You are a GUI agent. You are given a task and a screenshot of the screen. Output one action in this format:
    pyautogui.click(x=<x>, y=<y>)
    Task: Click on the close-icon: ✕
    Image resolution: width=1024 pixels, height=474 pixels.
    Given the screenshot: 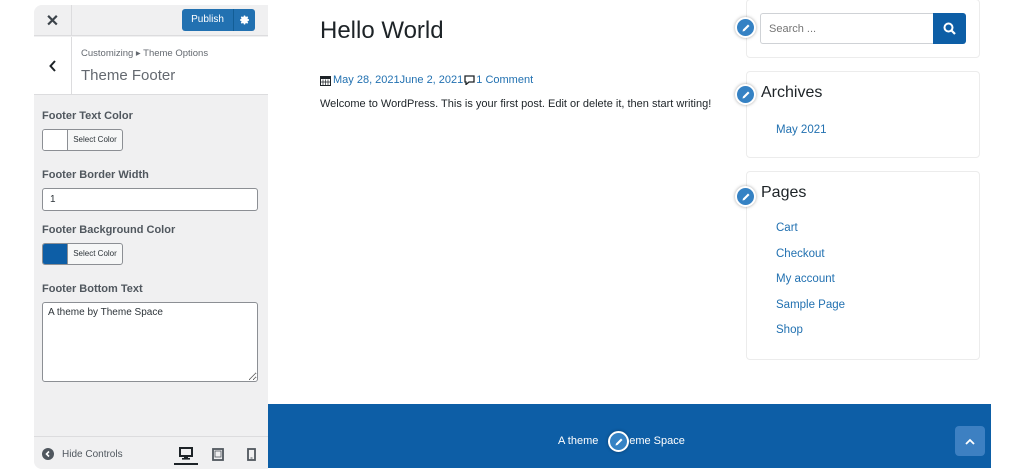 What is the action you would take?
    pyautogui.click(x=52, y=21)
    